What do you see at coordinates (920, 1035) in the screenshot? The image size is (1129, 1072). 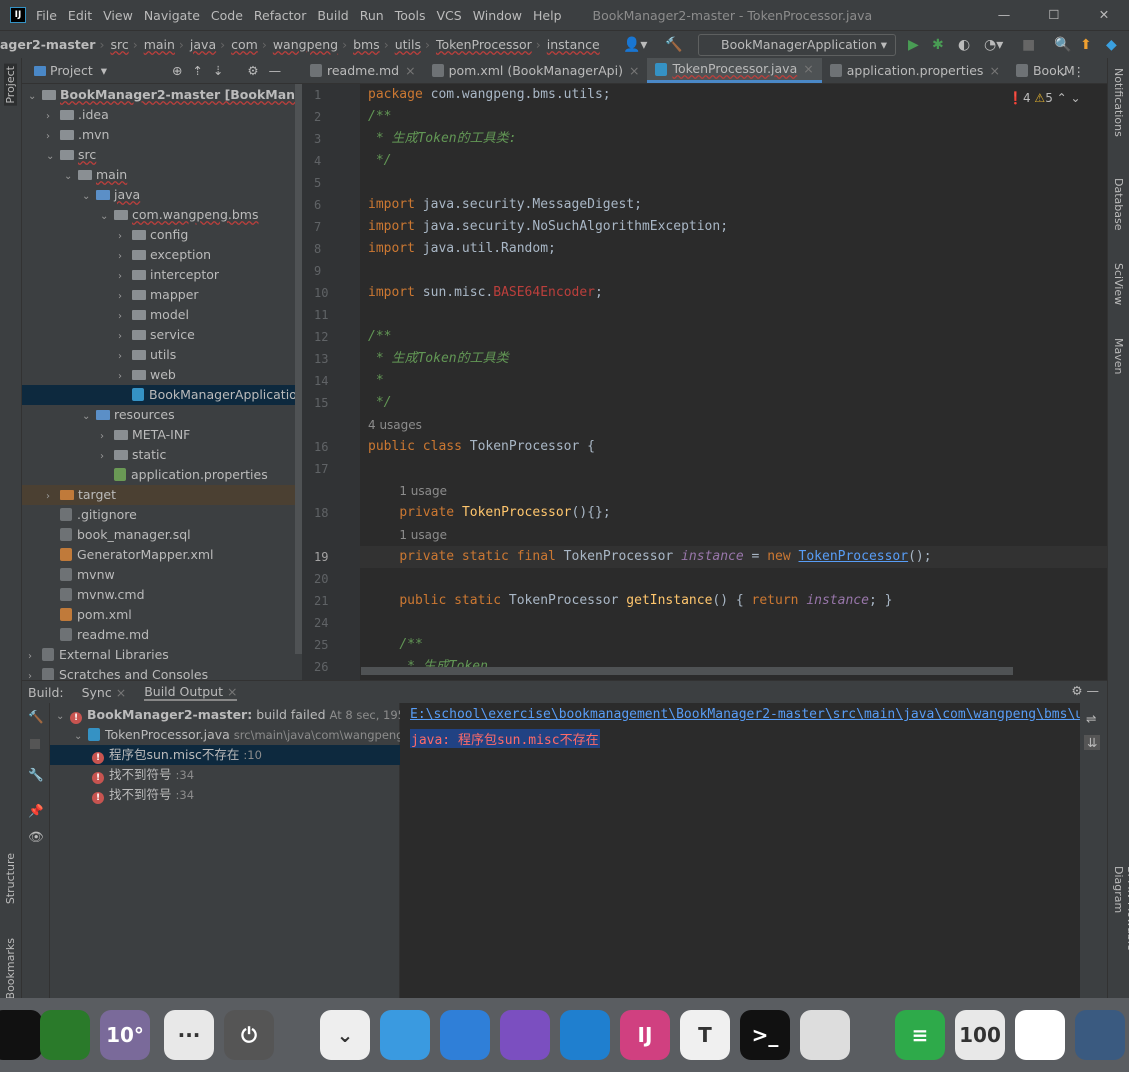 I see `notes-app-icon: ≡` at bounding box center [920, 1035].